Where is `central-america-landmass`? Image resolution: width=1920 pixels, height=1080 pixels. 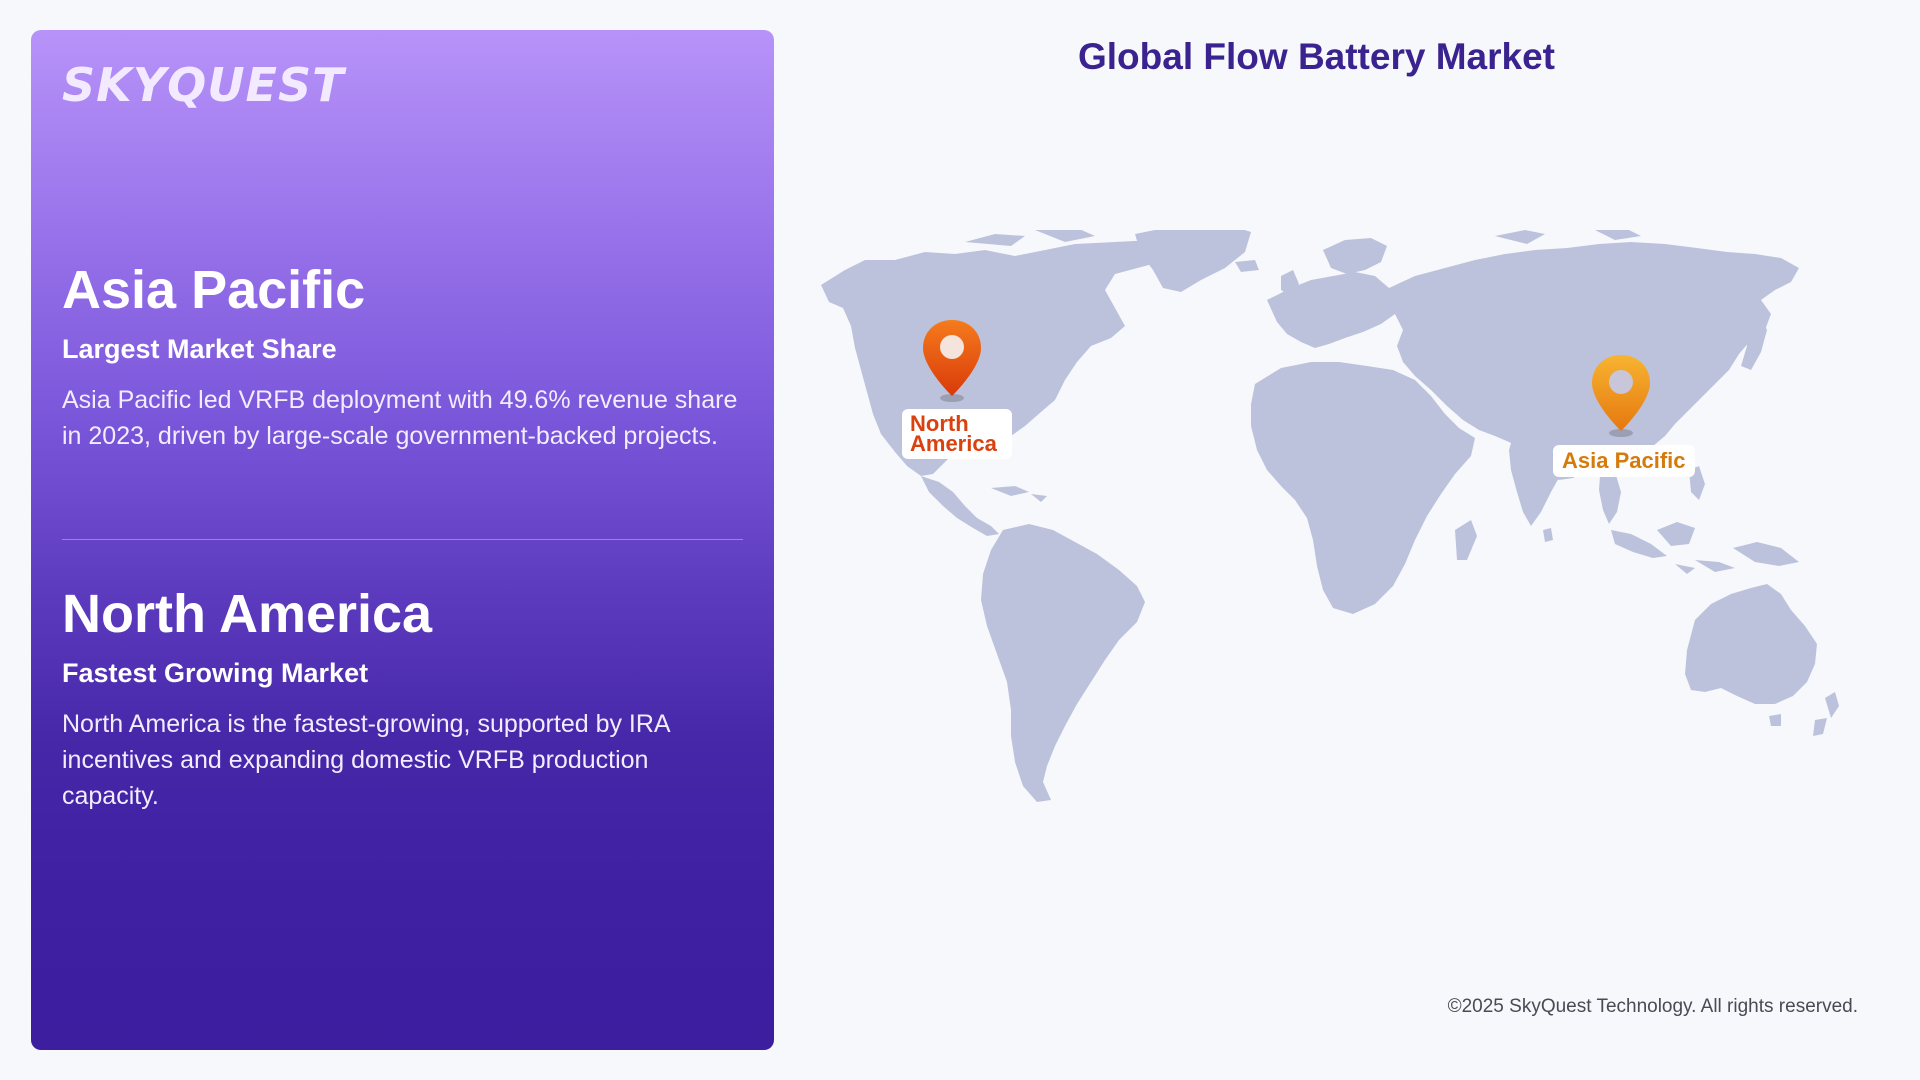
central-america-landmass is located at coordinates (960, 506).